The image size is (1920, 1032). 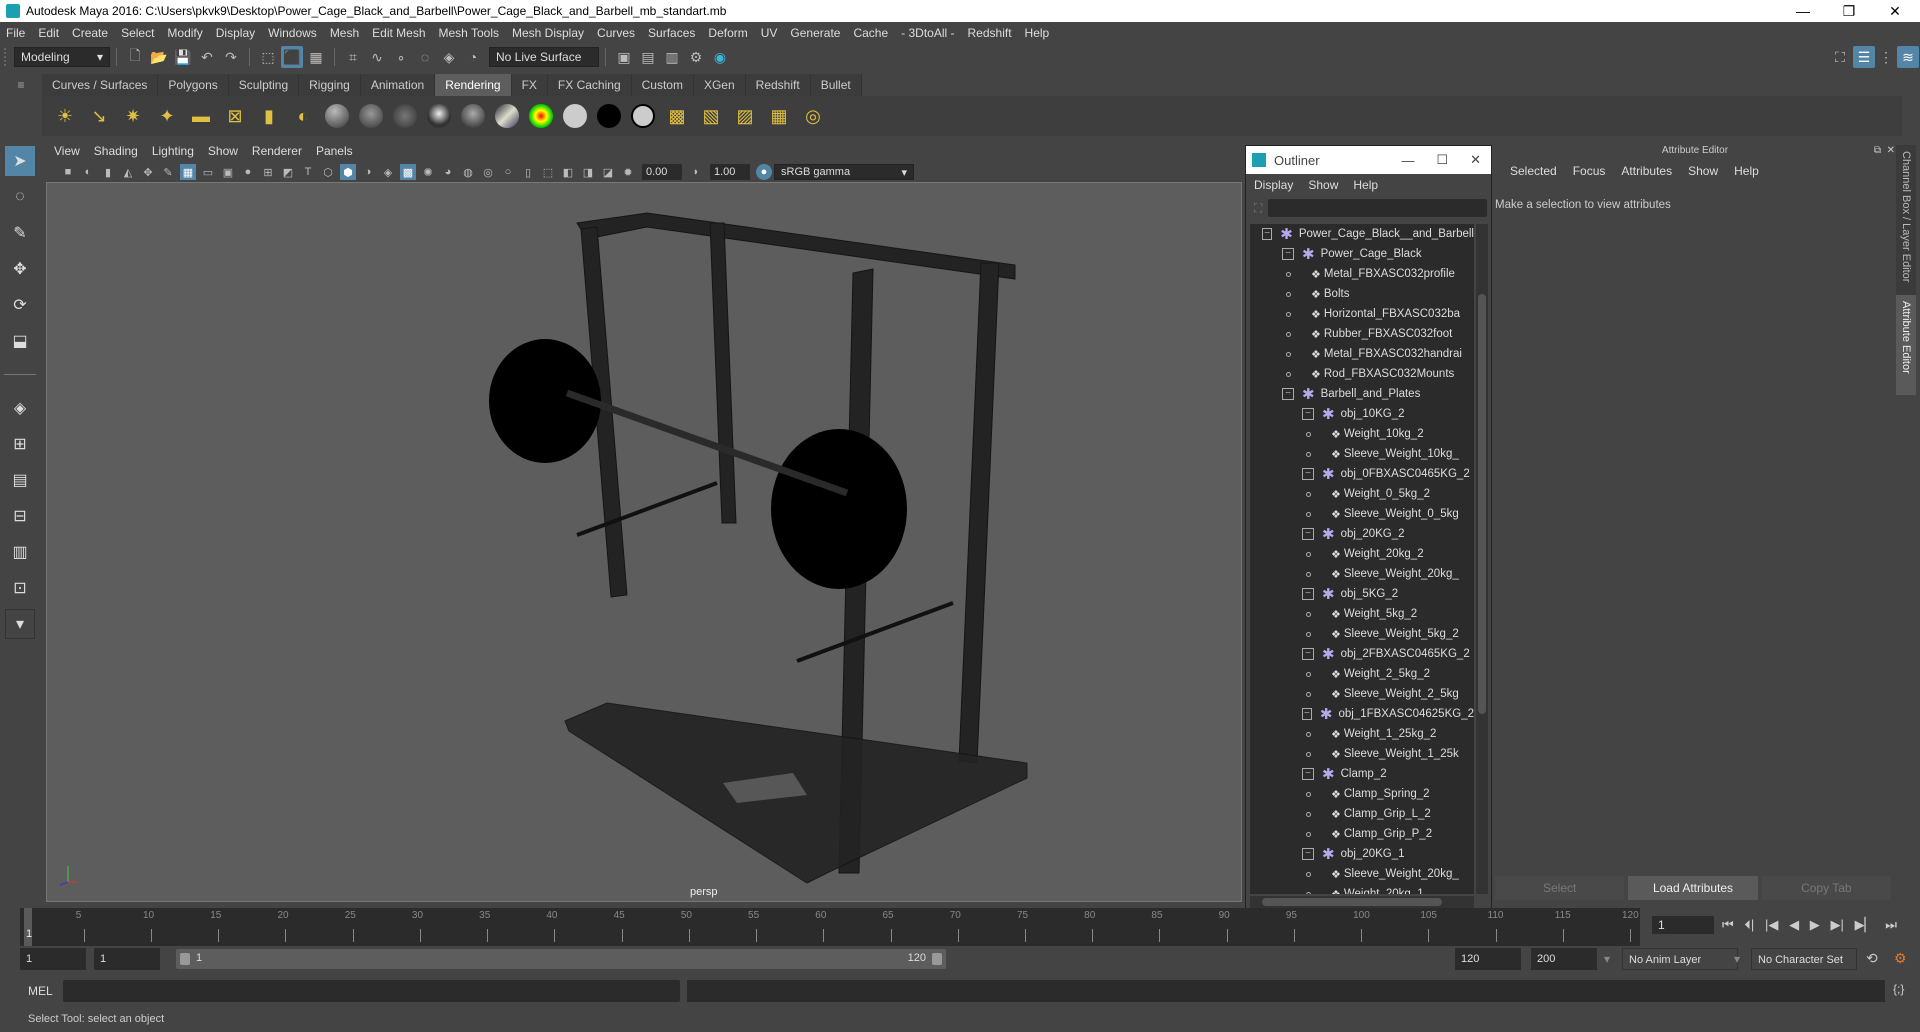 What do you see at coordinates (48, 33) in the screenshot?
I see `menu-edit: Edit` at bounding box center [48, 33].